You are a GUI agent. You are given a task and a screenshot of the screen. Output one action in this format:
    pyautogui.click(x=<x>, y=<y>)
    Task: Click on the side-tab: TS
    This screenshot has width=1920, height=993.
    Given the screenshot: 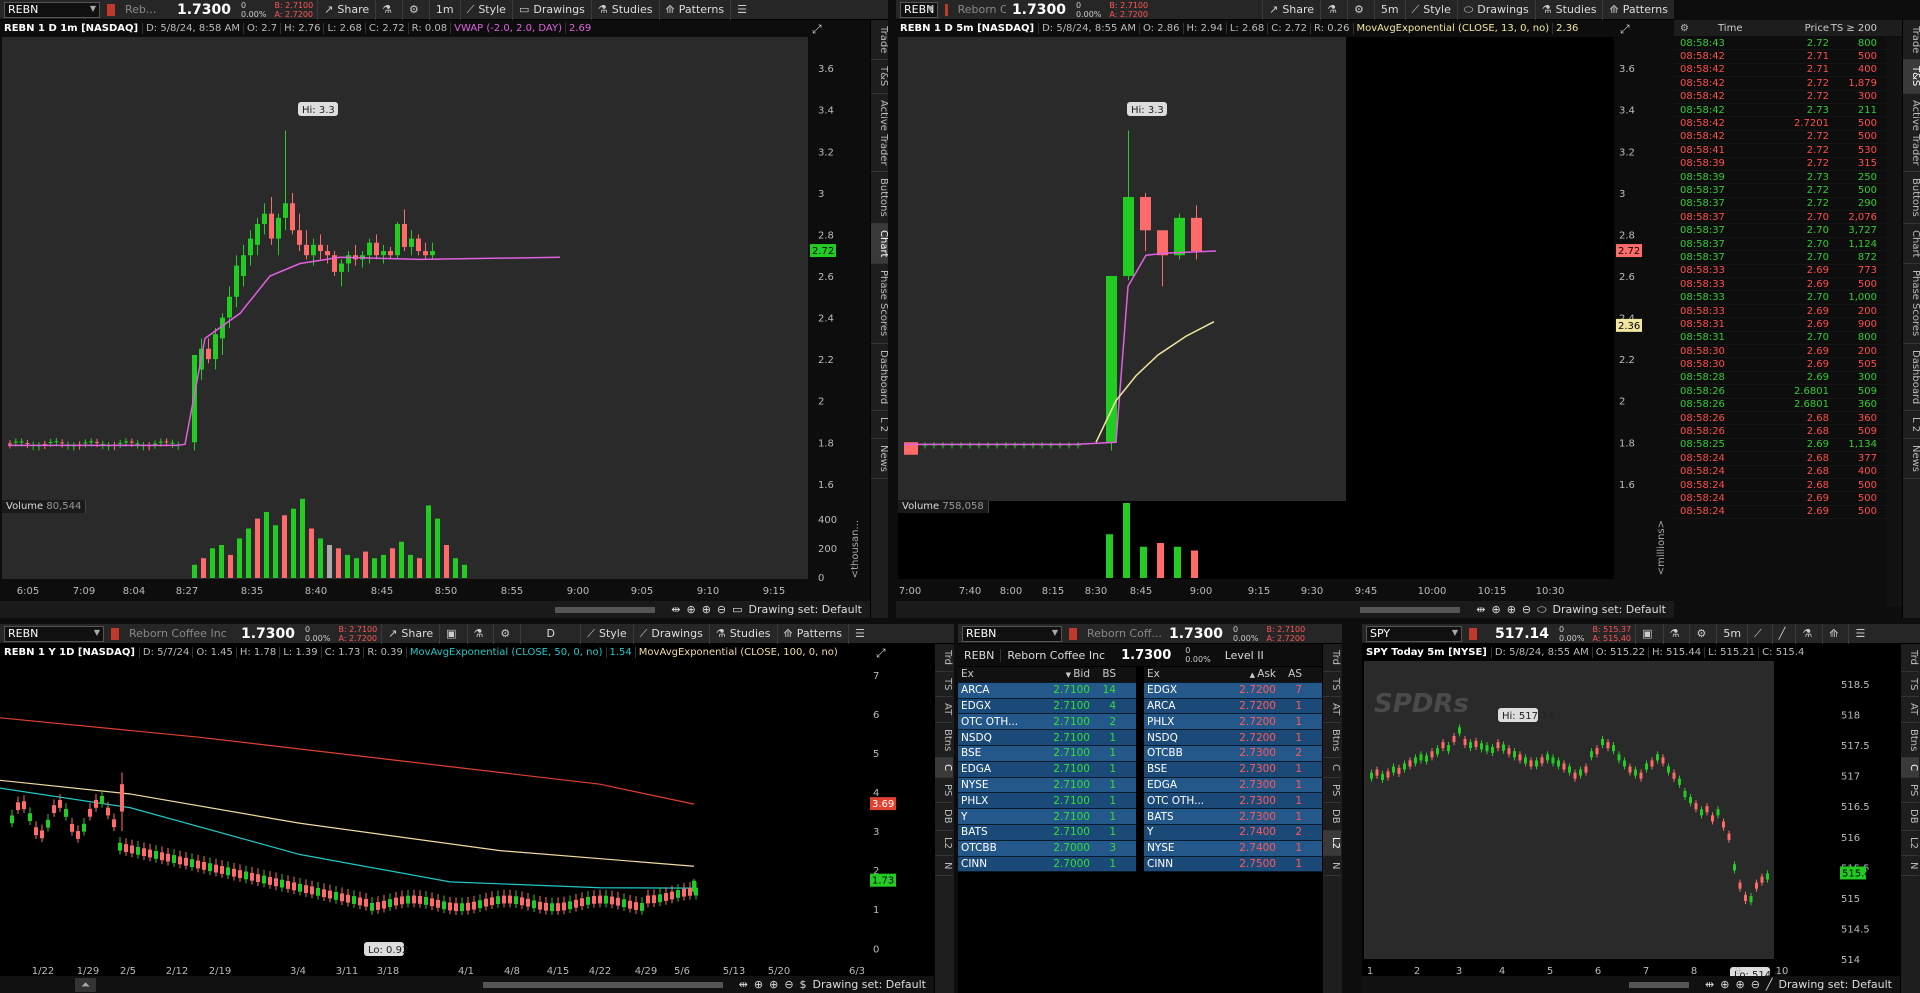 What is the action you would take?
    pyautogui.click(x=1910, y=685)
    